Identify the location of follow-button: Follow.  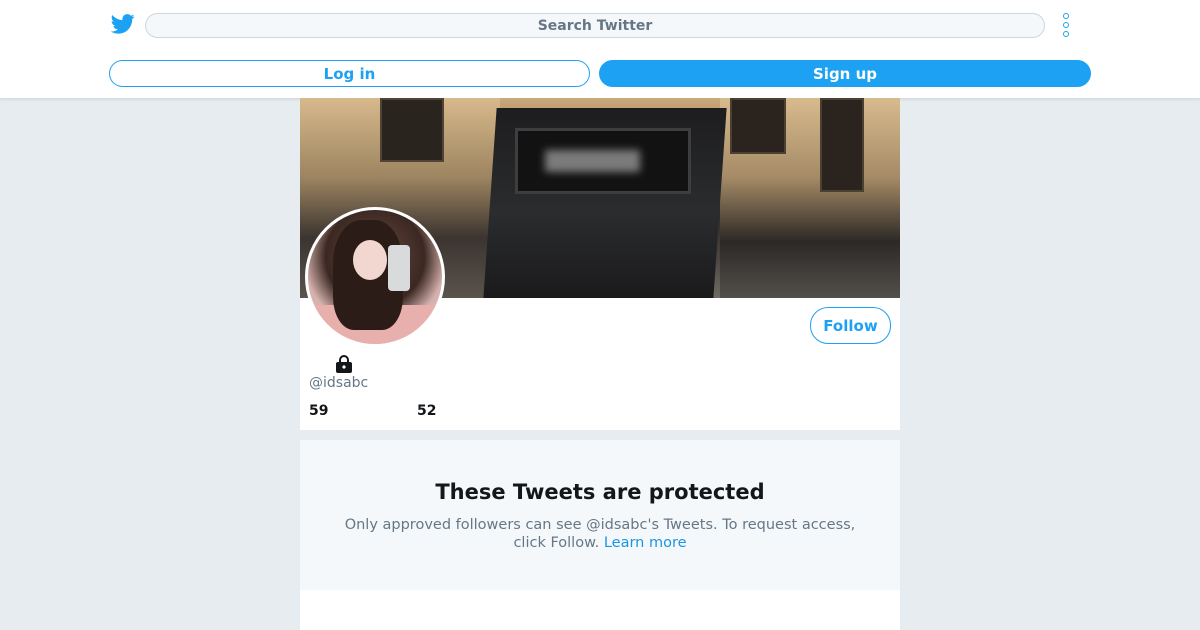
(850, 325).